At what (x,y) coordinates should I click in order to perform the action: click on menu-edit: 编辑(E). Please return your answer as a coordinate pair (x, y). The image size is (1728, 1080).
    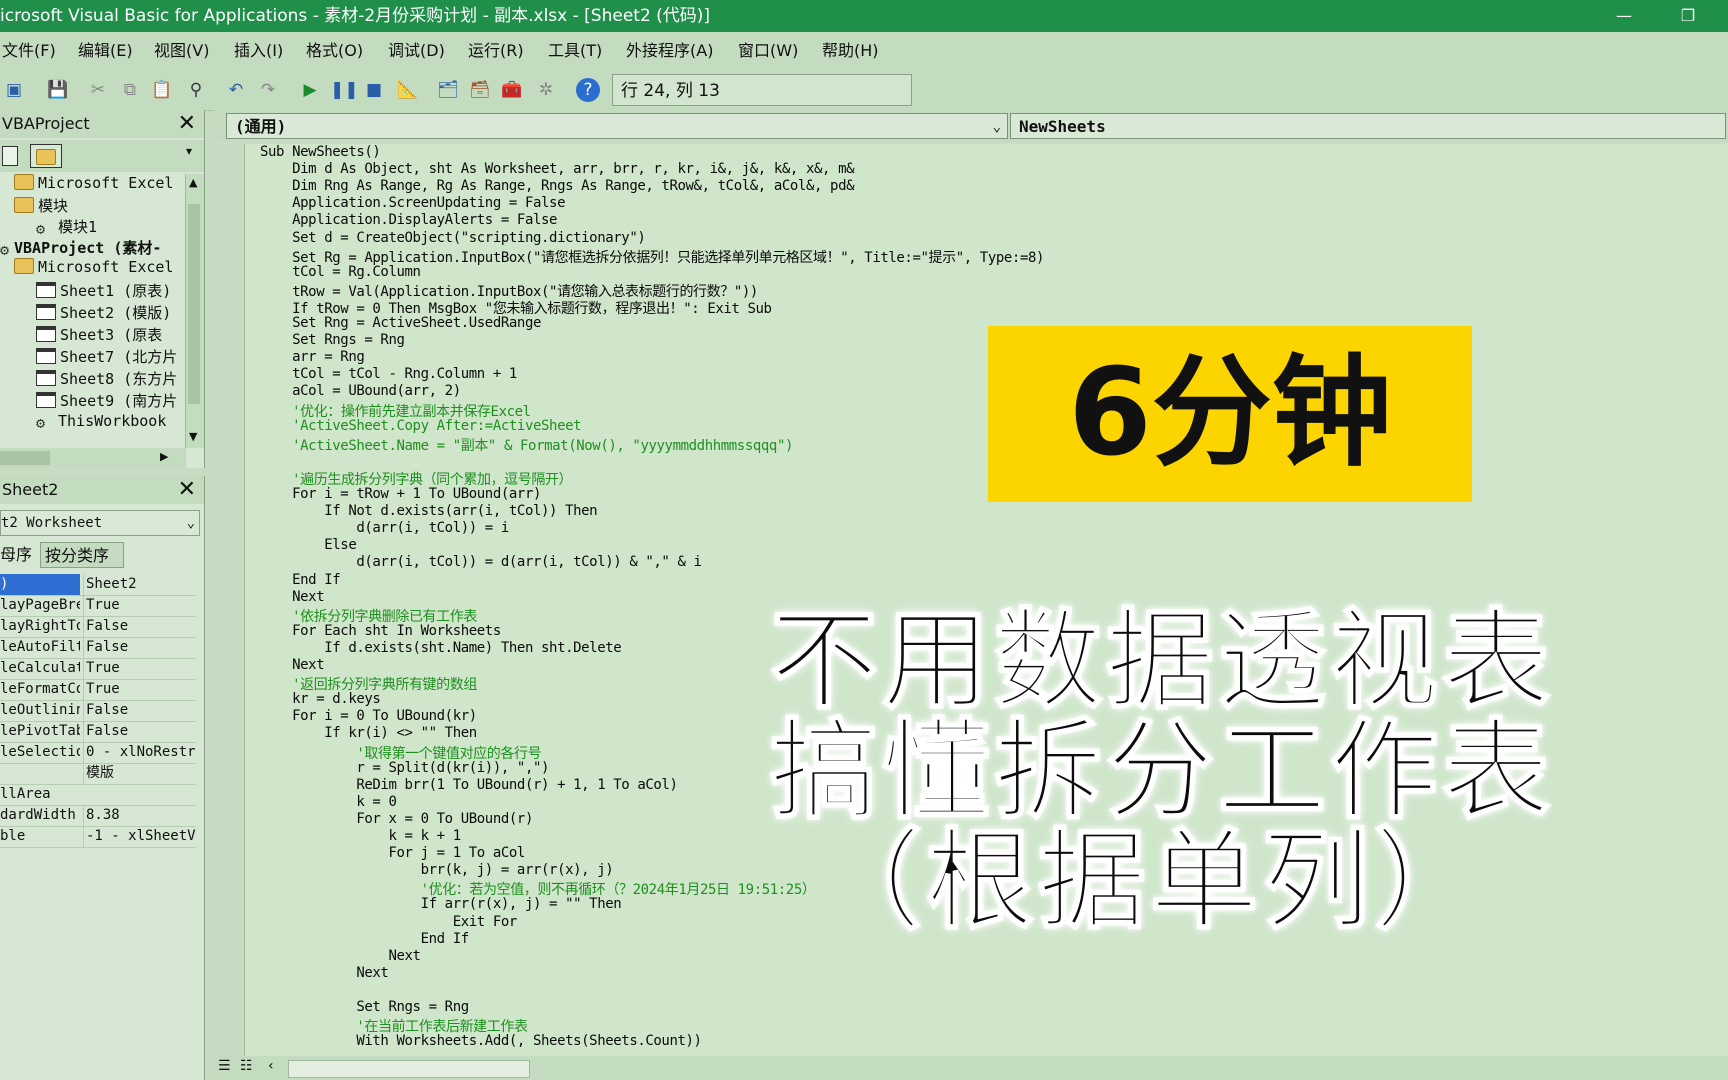
    Looking at the image, I should click on (105, 51).